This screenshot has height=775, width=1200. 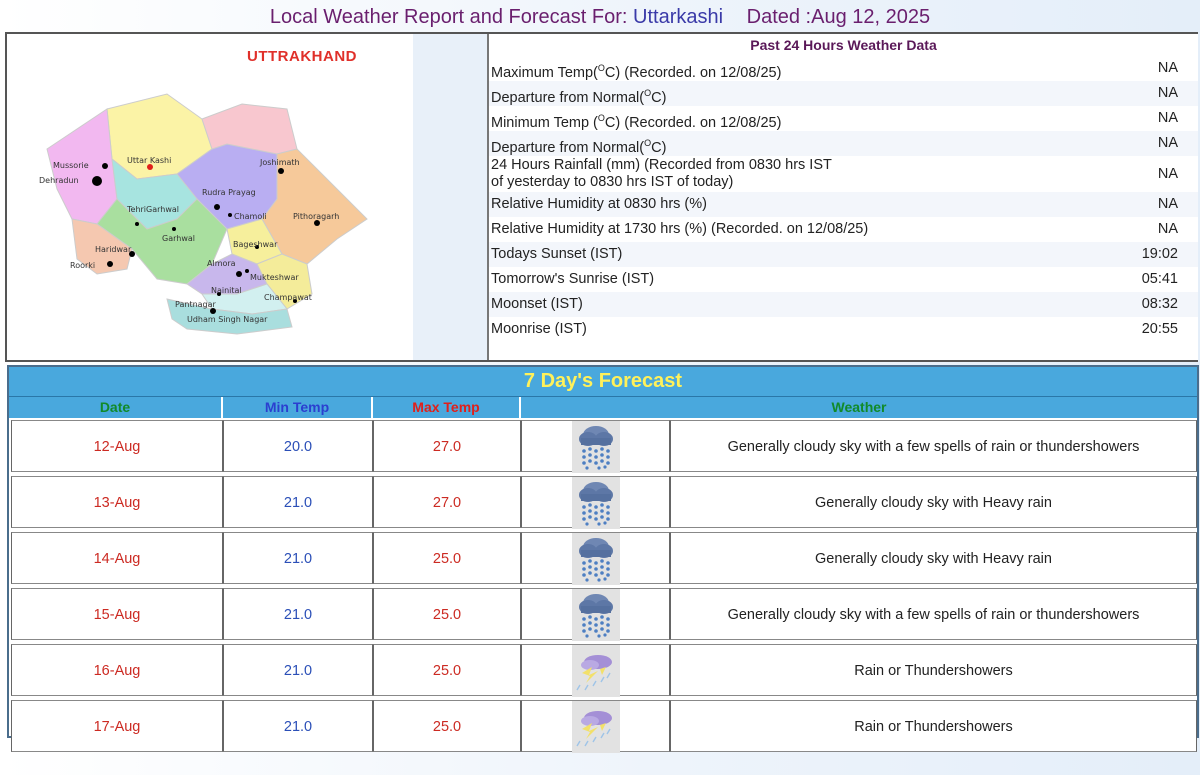 I want to click on map-label-champawat: Champawat, so click(x=288, y=297).